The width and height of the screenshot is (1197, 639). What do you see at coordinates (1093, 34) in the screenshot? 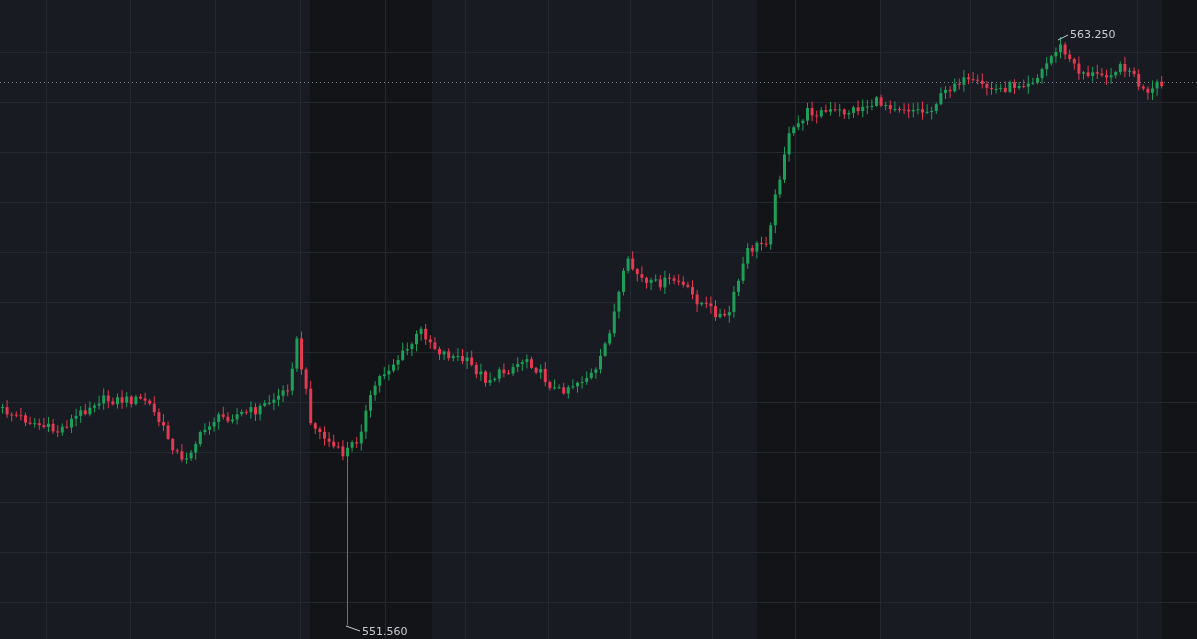
I see `high-price-label: 563.250` at bounding box center [1093, 34].